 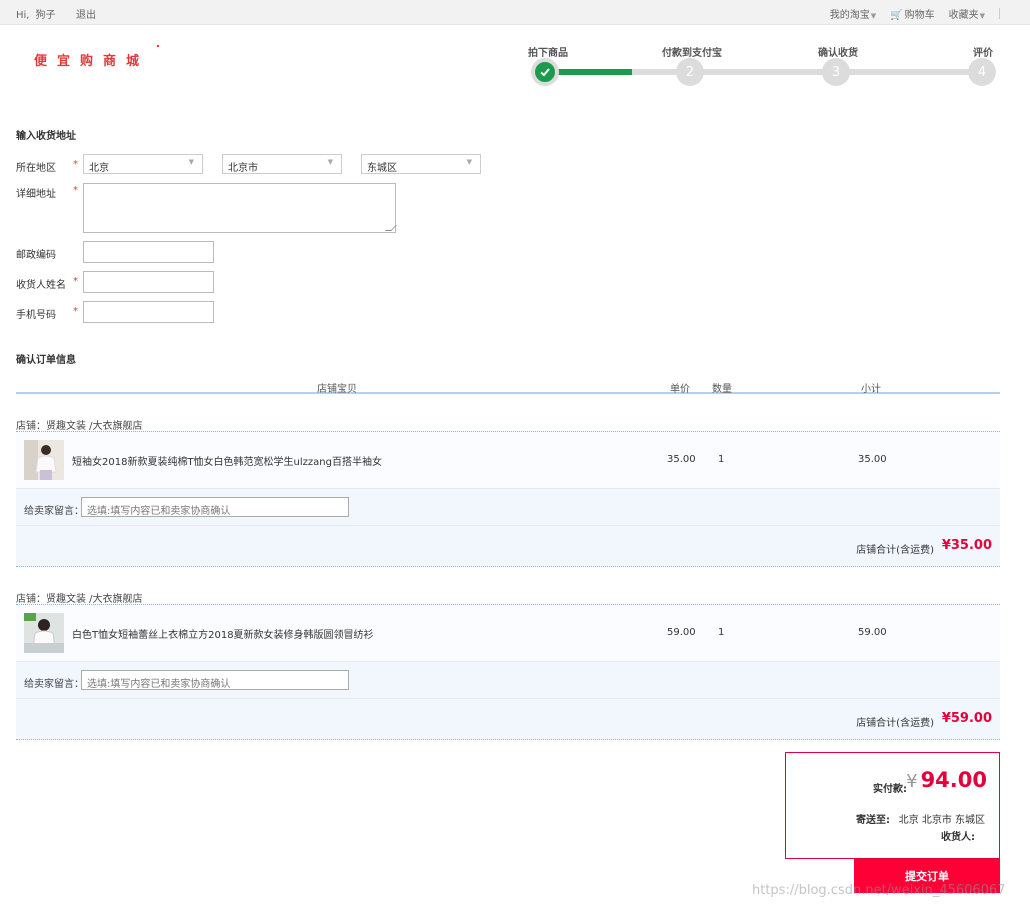 What do you see at coordinates (871, 389) in the screenshot?
I see `col-subtotal: 小计` at bounding box center [871, 389].